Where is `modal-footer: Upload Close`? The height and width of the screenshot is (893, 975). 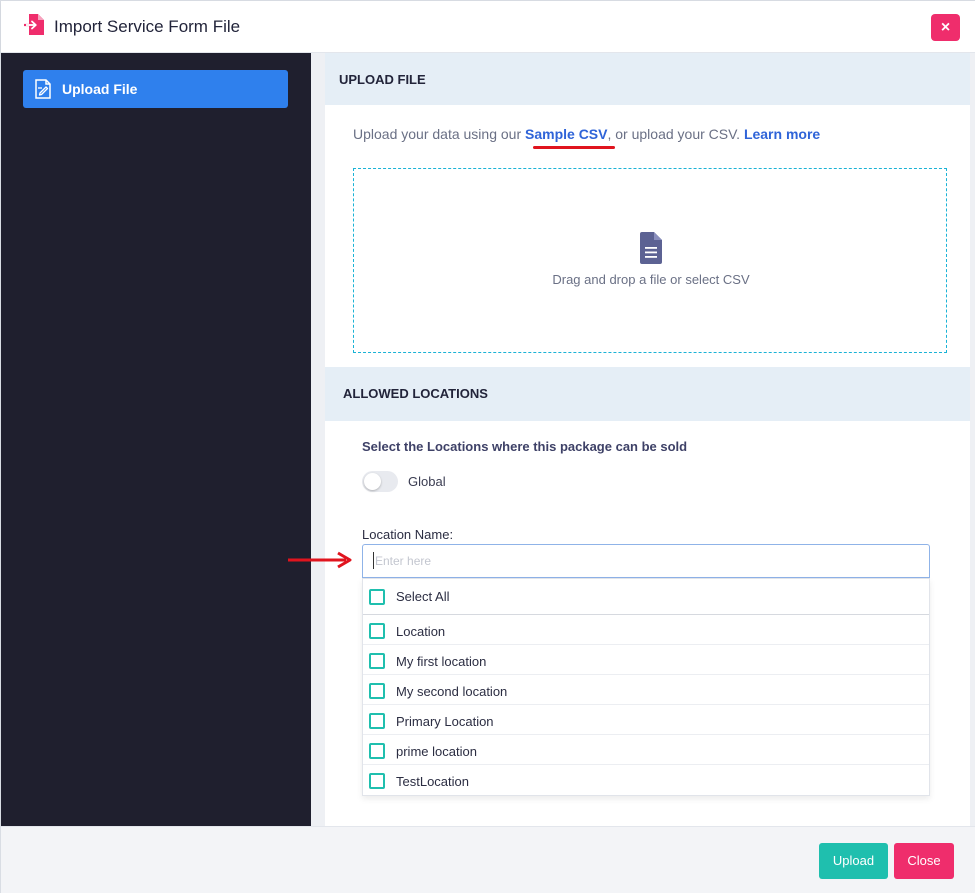
modal-footer: Upload Close is located at coordinates (488, 859).